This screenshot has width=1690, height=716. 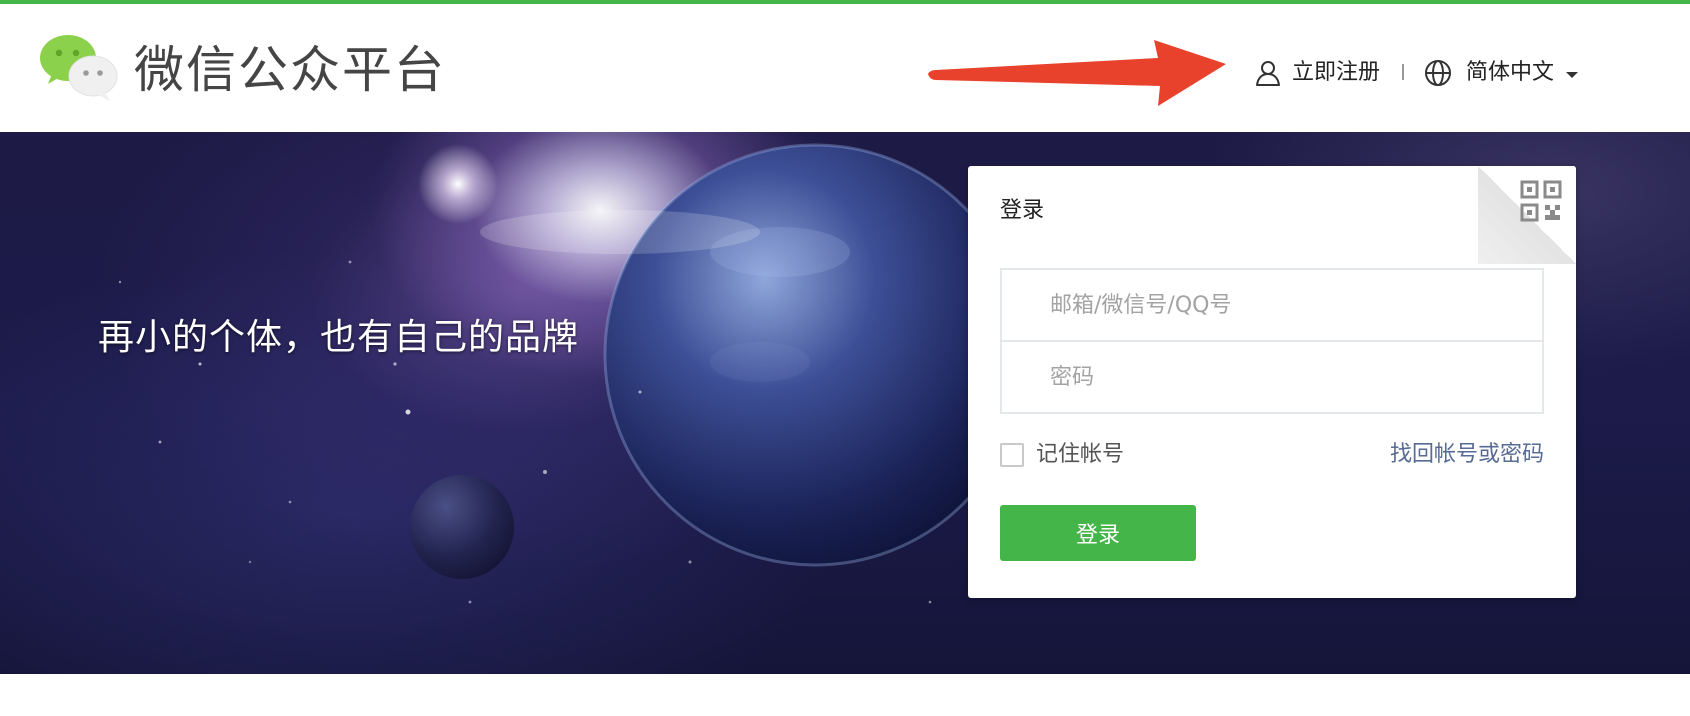 What do you see at coordinates (1098, 533) in the screenshot?
I see `login-button: 登录` at bounding box center [1098, 533].